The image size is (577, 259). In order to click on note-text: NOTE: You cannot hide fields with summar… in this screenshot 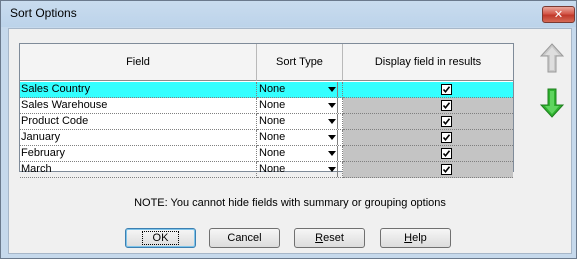, I will do `click(290, 203)`.